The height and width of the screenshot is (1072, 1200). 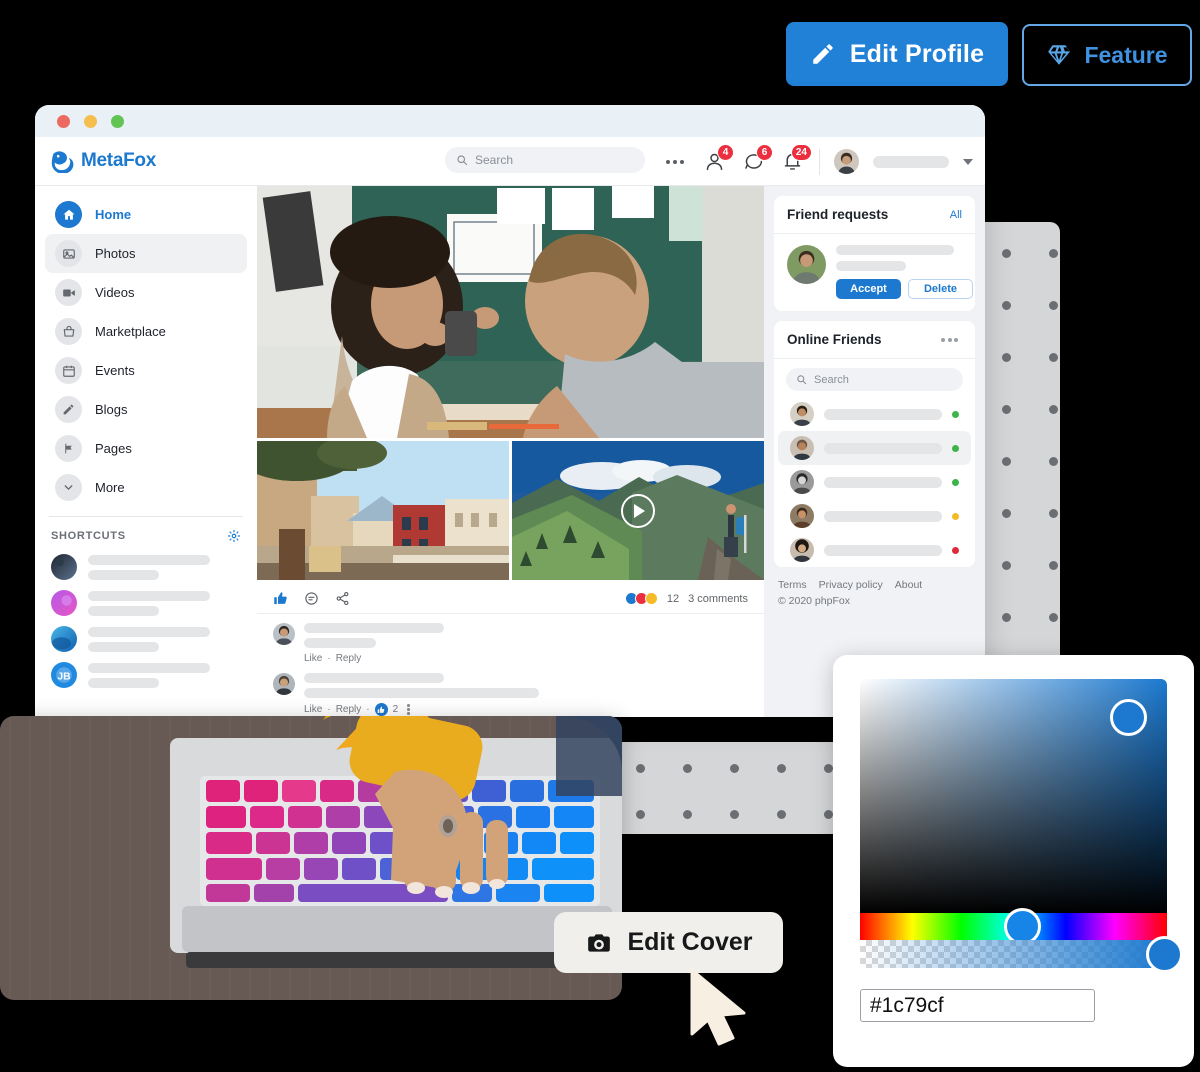 I want to click on messages-icon-button: 6, so click(x=757, y=159).